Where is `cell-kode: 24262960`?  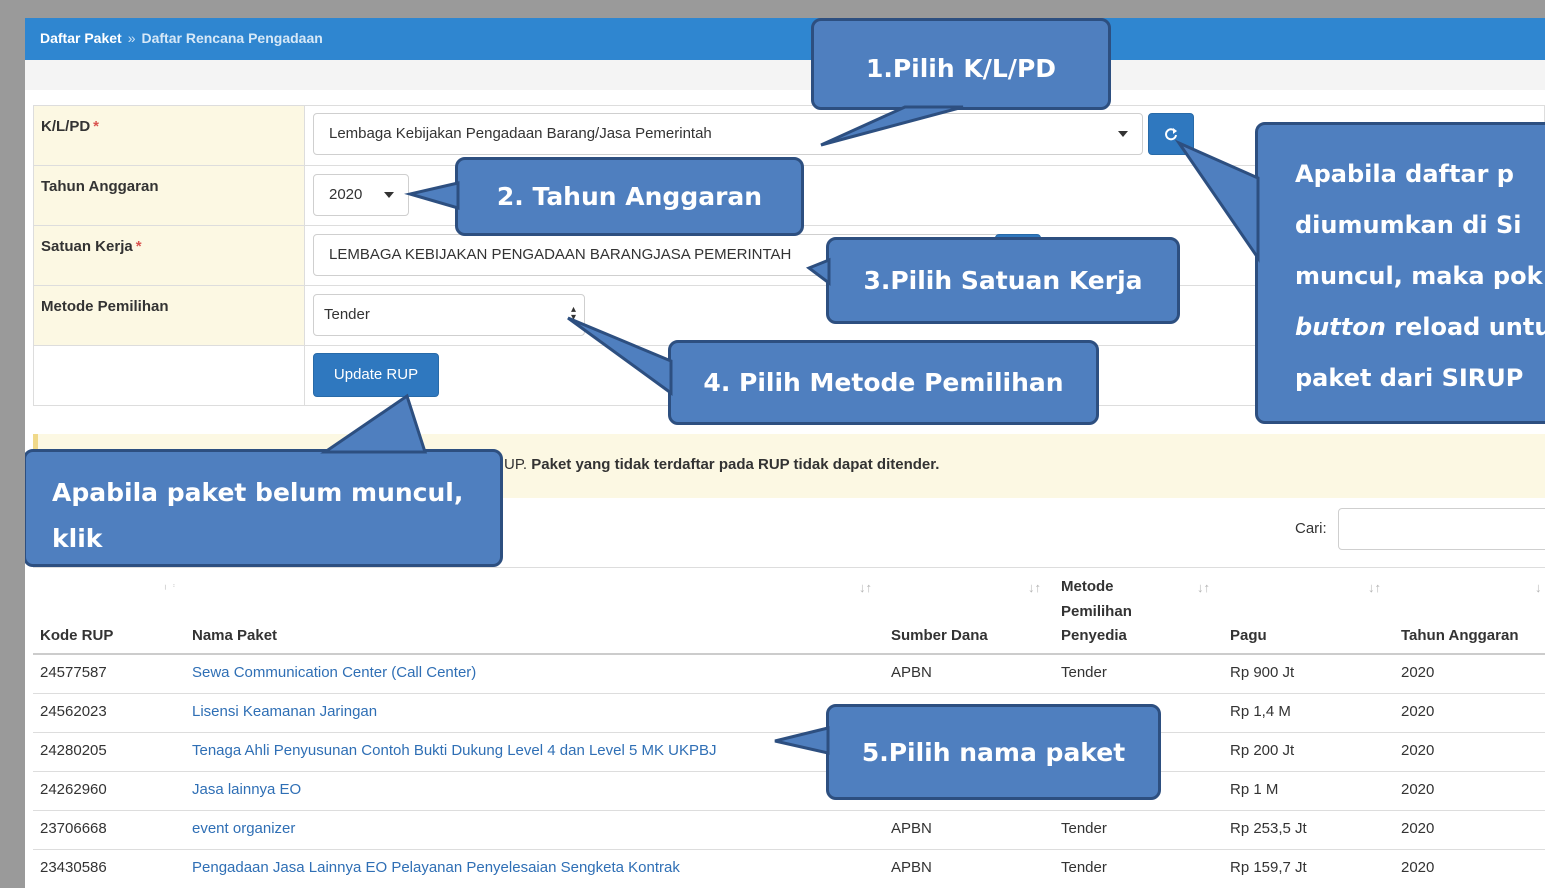 cell-kode: 24262960 is located at coordinates (73, 789).